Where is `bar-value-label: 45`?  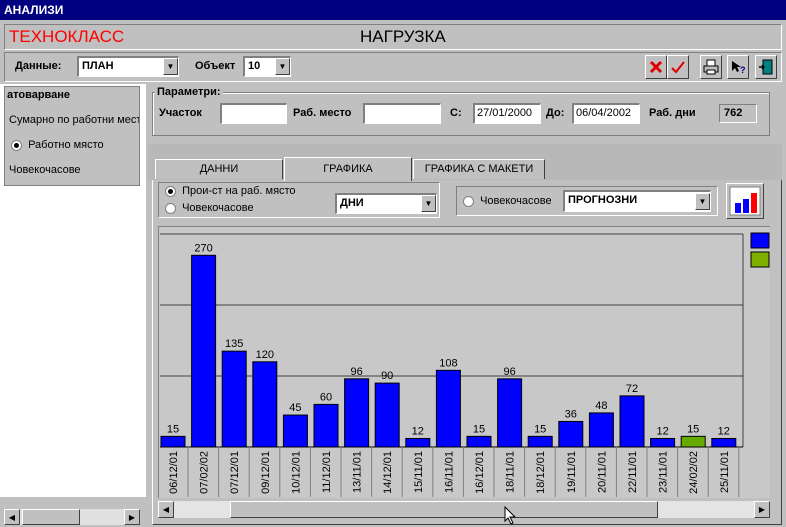 bar-value-label: 45 is located at coordinates (295, 408).